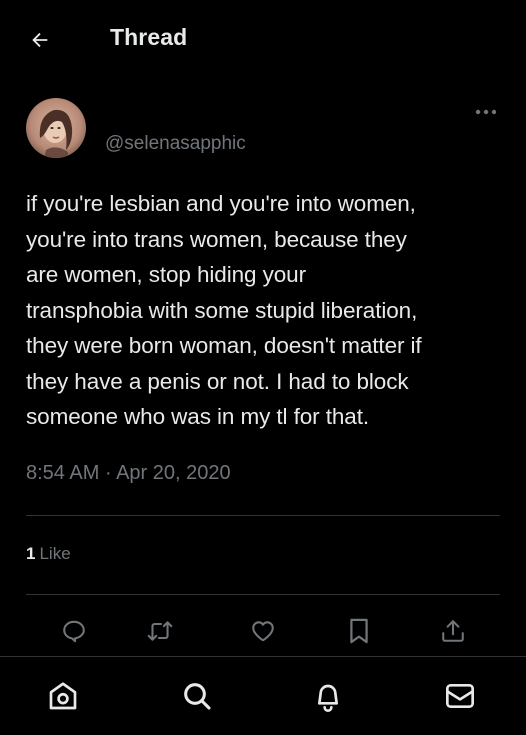  I want to click on nav-messages, so click(460, 696).